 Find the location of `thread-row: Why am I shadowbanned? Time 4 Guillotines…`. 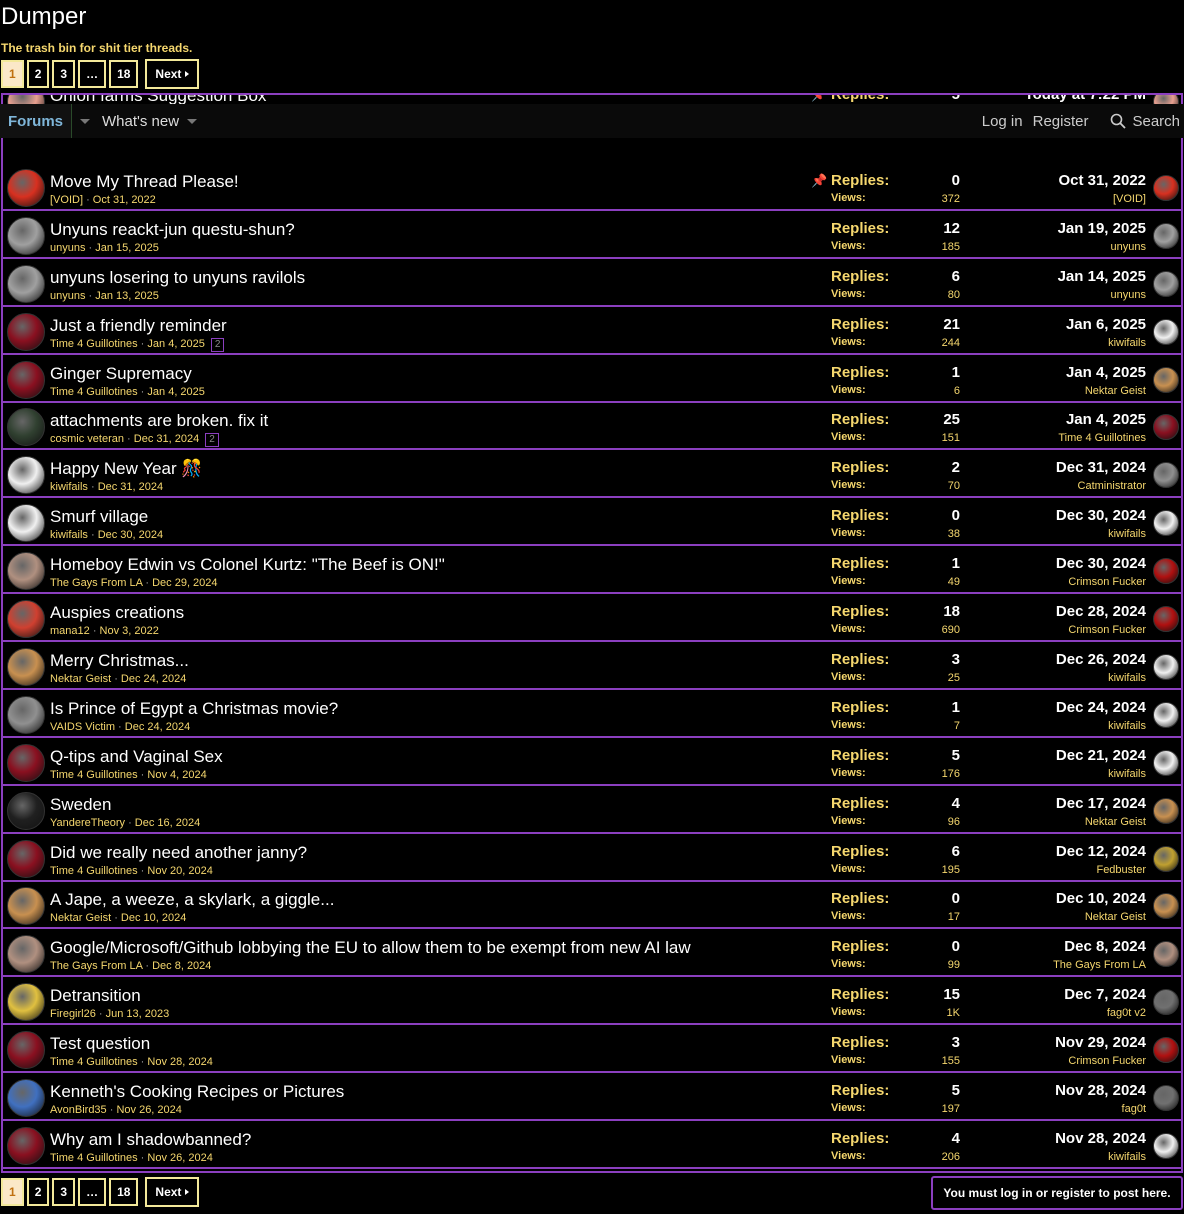

thread-row: Why am I shadowbanned? Time 4 Guillotines… is located at coordinates (592, 1146).